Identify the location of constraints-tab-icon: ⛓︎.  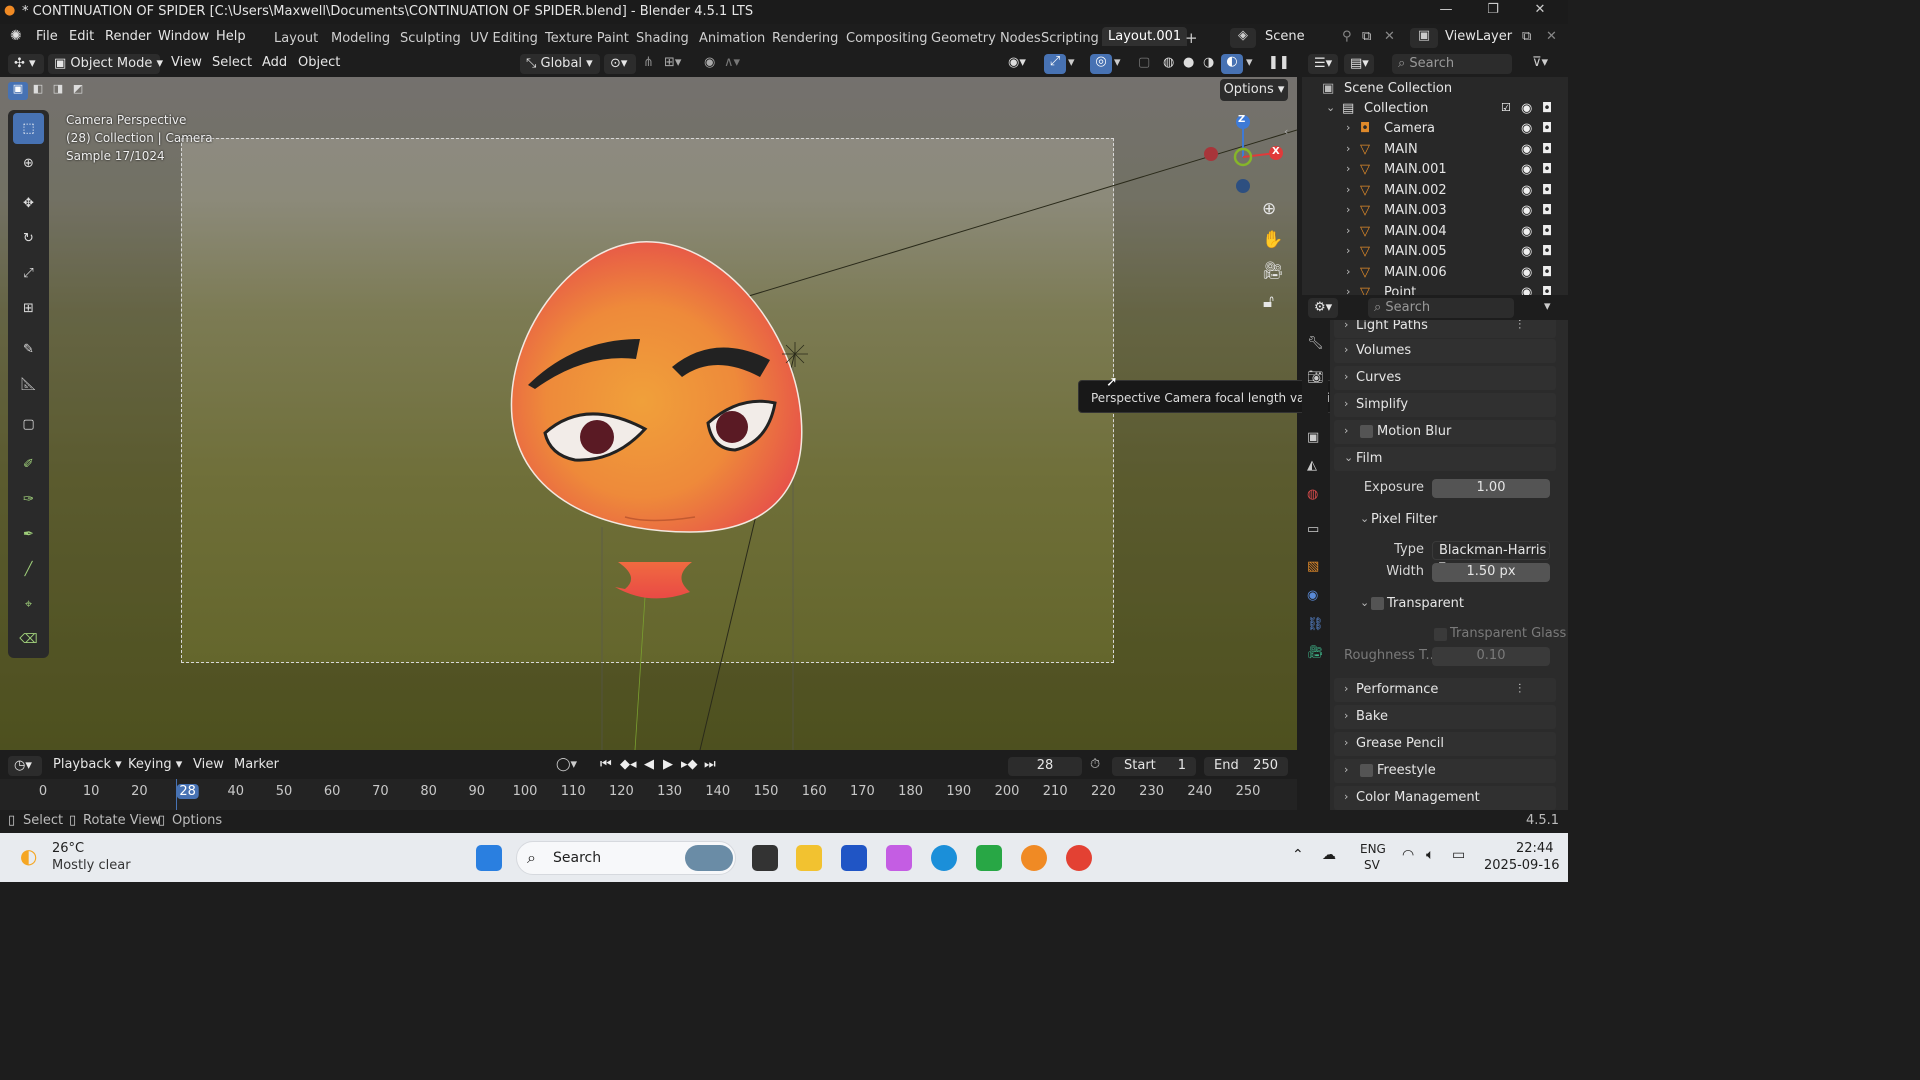
(1315, 624).